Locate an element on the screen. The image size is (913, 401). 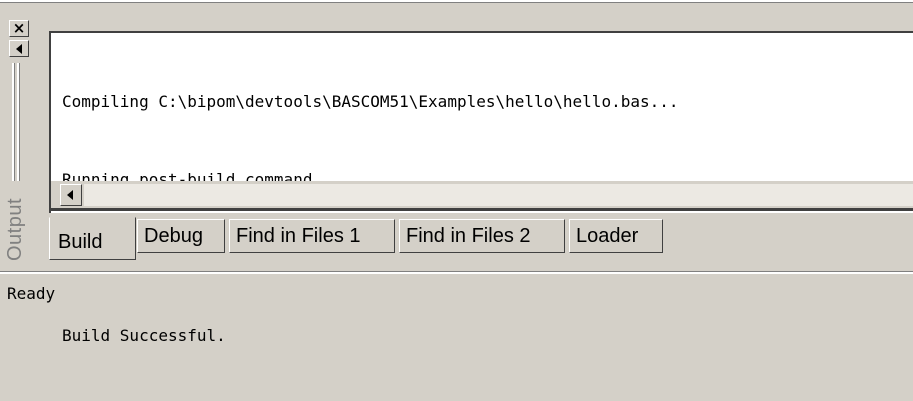
tab-build: Build is located at coordinates (92, 238).